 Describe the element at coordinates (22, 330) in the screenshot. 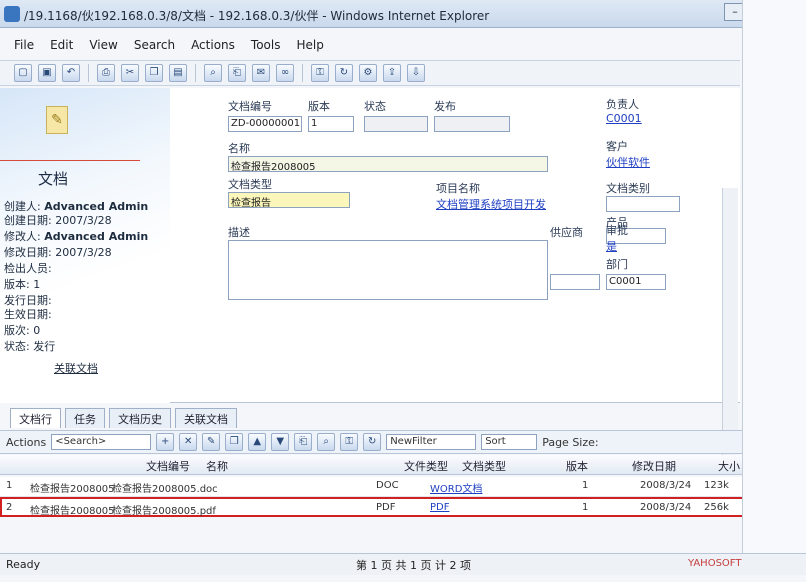

I see `info-row: 版次: 0` at that location.